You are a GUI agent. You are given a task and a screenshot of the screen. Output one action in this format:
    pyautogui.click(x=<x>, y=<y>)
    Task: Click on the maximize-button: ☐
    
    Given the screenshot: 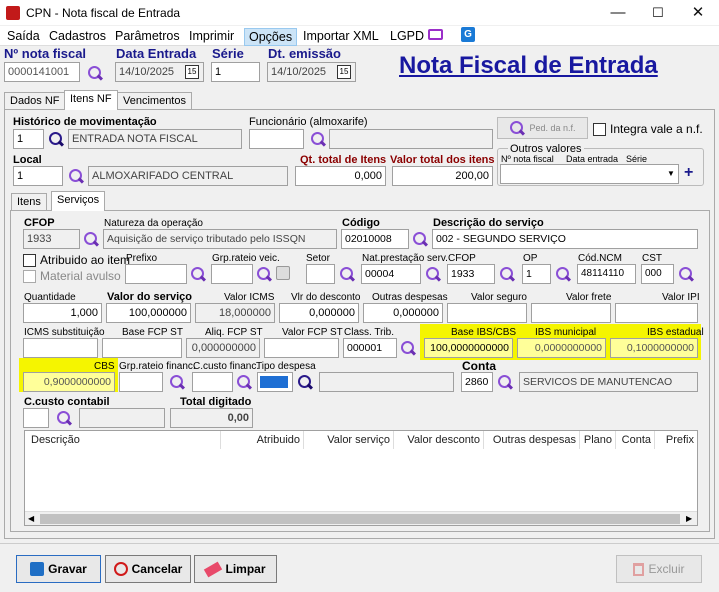 What is the action you would take?
    pyautogui.click(x=658, y=13)
    